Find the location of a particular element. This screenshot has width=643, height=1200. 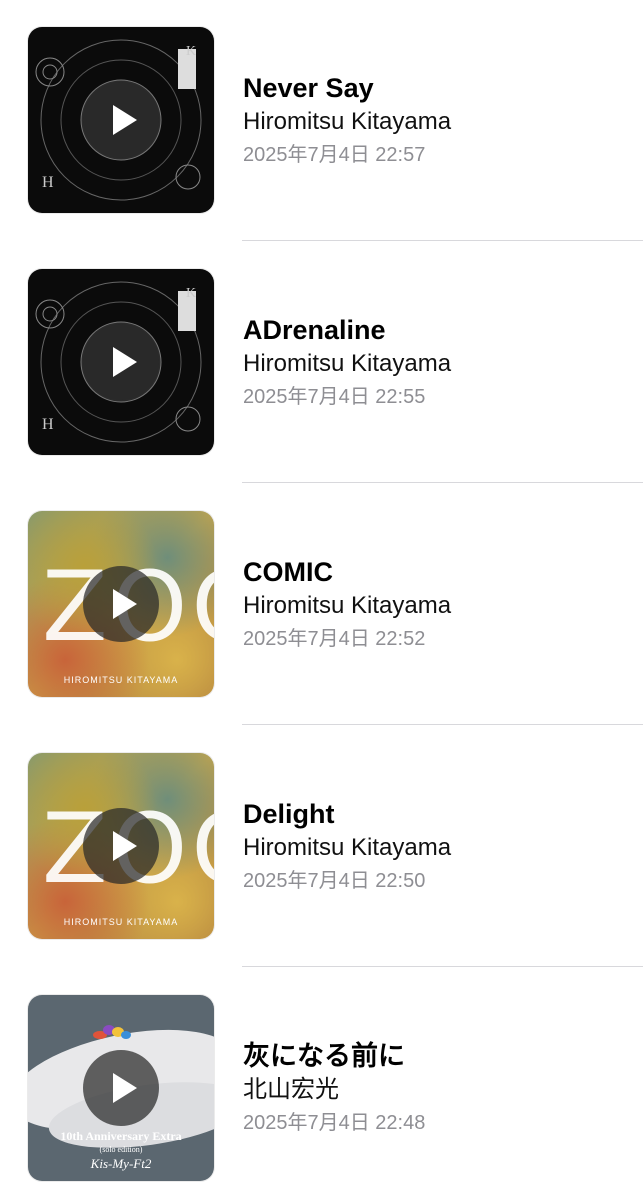

track-date: 2025年7月4日 22:48 is located at coordinates (334, 1123).